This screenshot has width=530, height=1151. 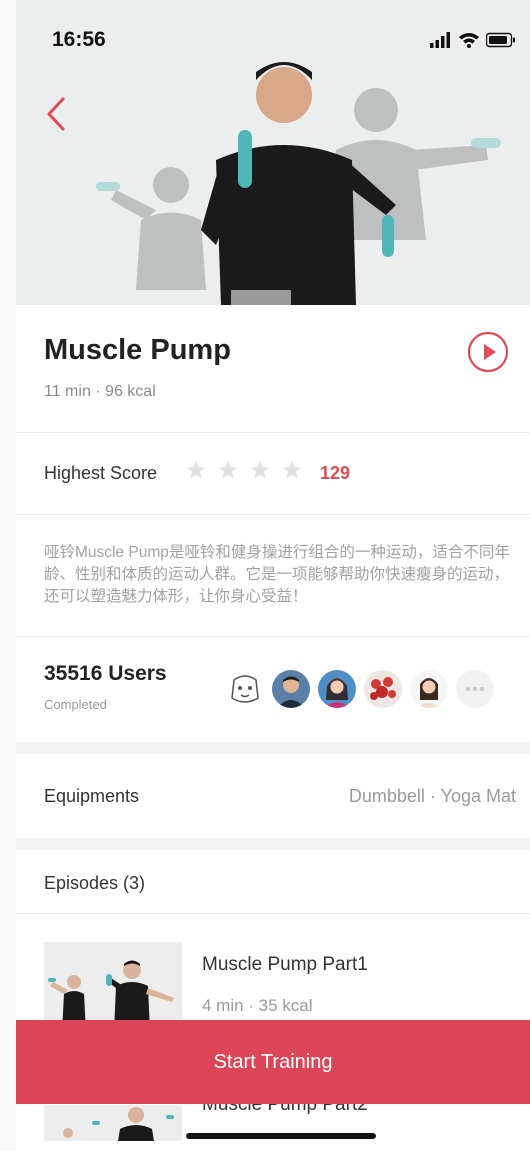 I want to click on status-time: 16:56, so click(x=79, y=39).